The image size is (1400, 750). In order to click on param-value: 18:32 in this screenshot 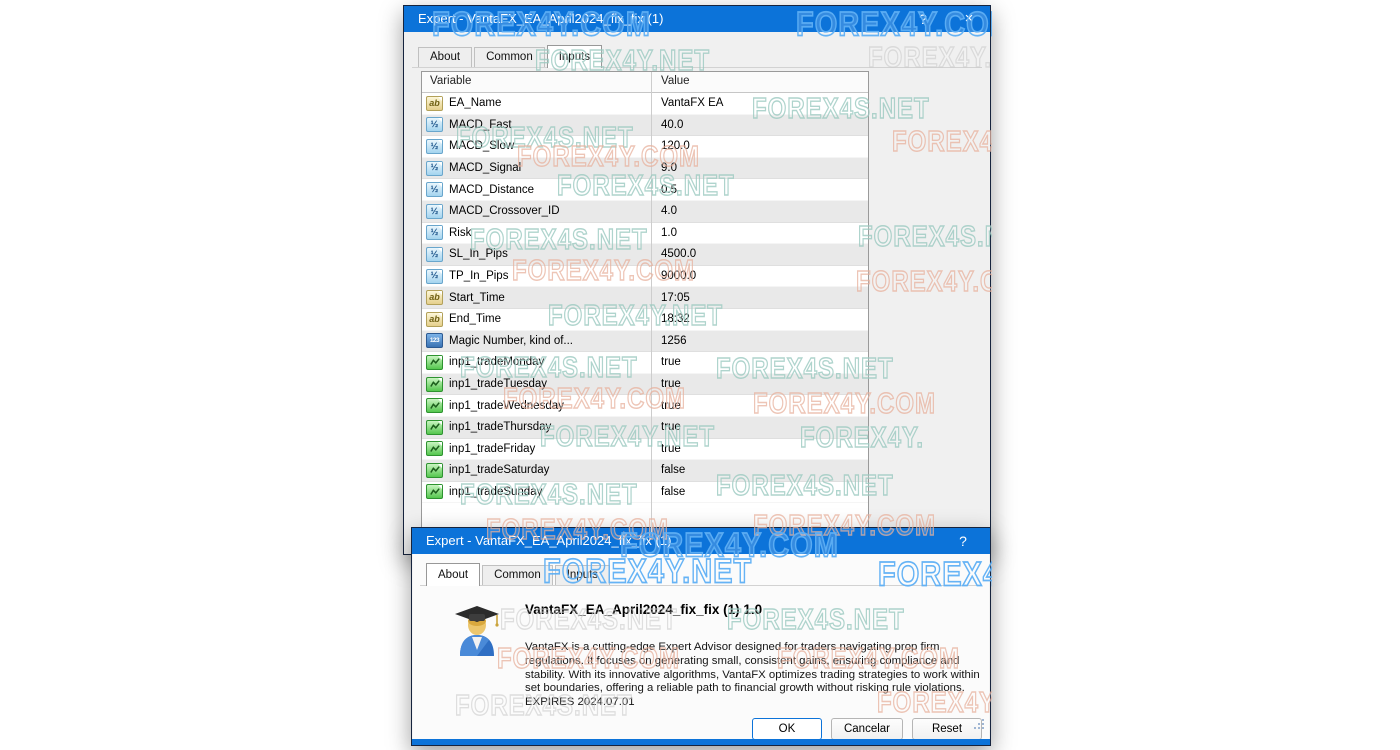, I will do `click(670, 319)`.